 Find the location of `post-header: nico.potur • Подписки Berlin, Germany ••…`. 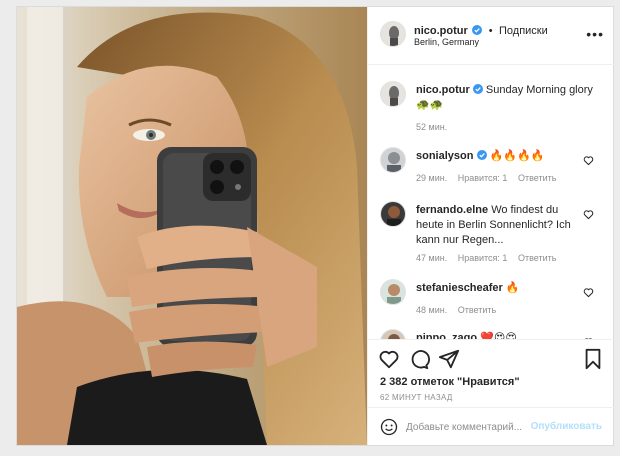

post-header: nico.potur • Подписки Berlin, Germany ••… is located at coordinates (491, 36).